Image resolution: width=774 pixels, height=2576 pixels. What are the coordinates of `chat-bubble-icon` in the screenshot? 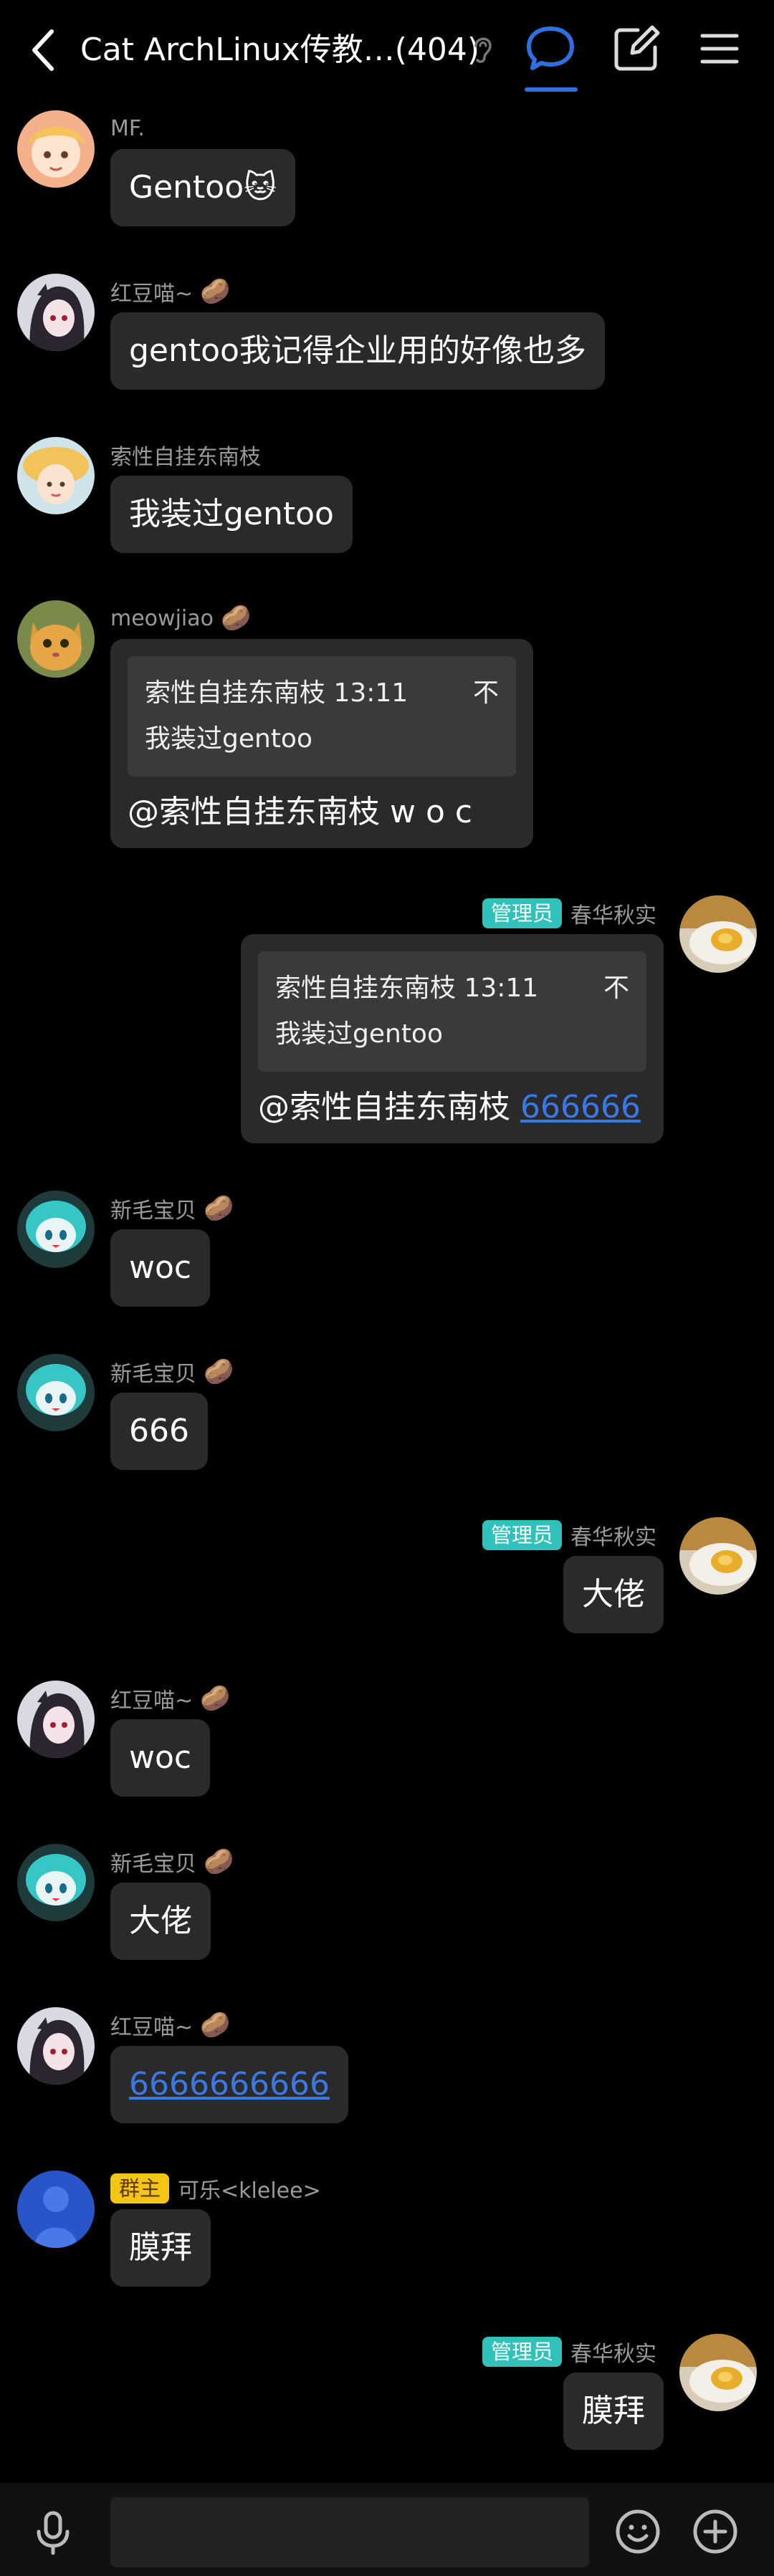 It's located at (550, 48).